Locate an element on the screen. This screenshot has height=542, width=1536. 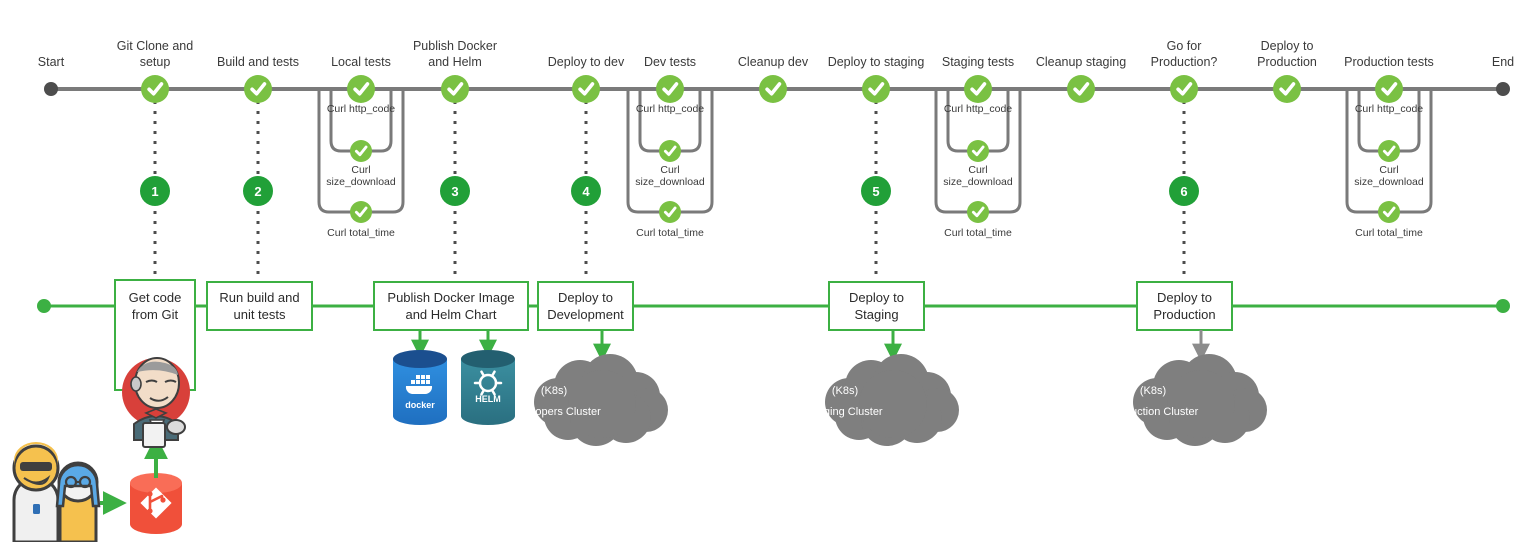
flow-box-label: from Git is located at coordinates (155, 314).